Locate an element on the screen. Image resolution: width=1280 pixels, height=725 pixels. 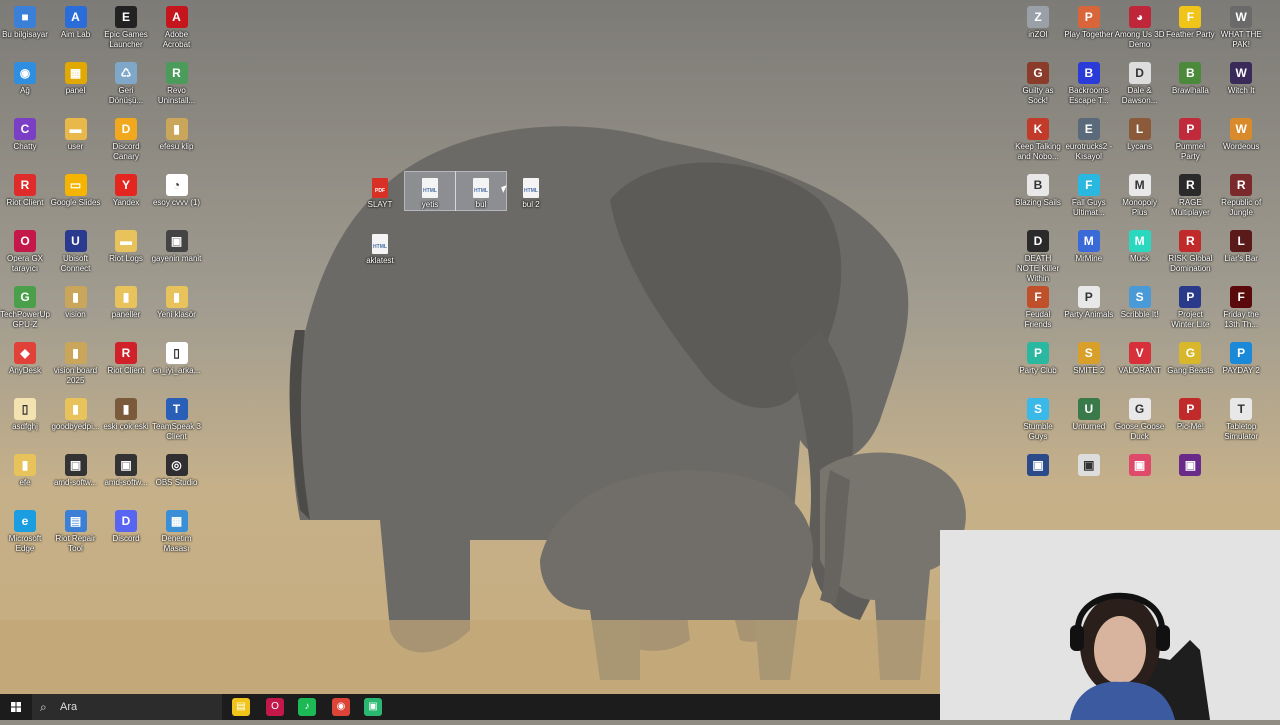
desktop-icon: ▮ efe is located at coordinates (25, 468).